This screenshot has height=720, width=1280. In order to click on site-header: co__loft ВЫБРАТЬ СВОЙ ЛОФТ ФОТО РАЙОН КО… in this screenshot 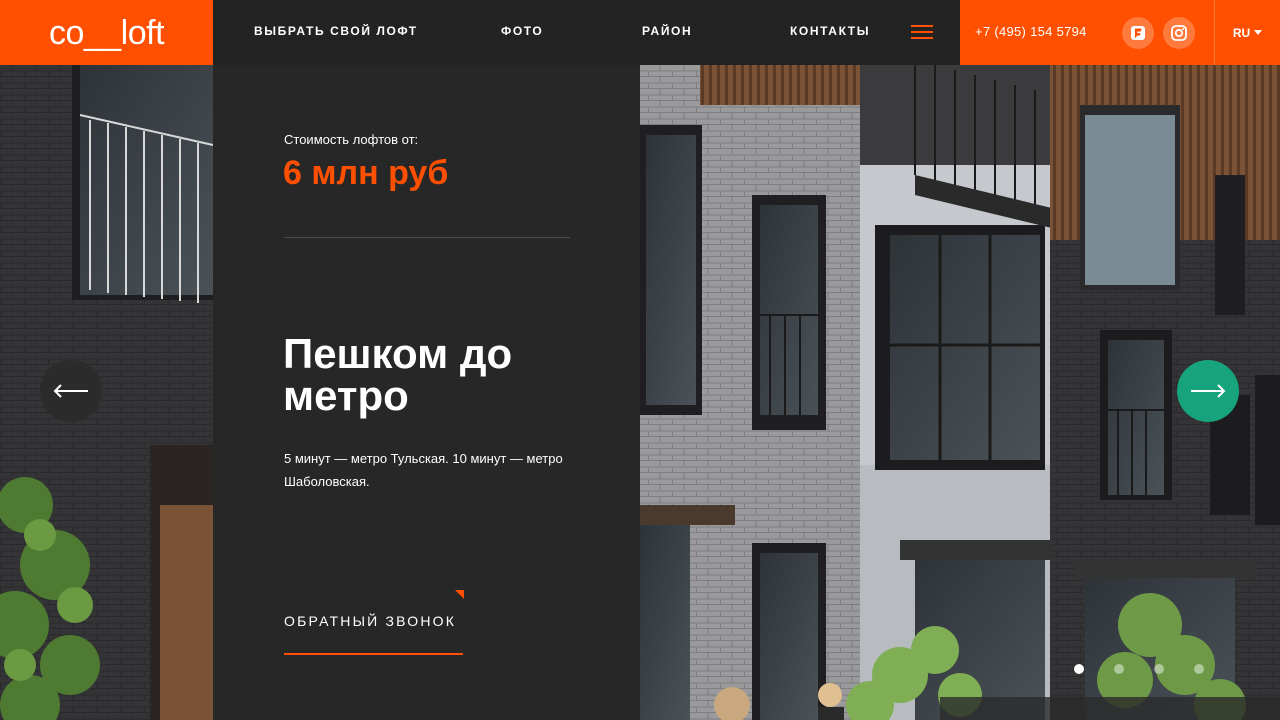, I will do `click(640, 32)`.